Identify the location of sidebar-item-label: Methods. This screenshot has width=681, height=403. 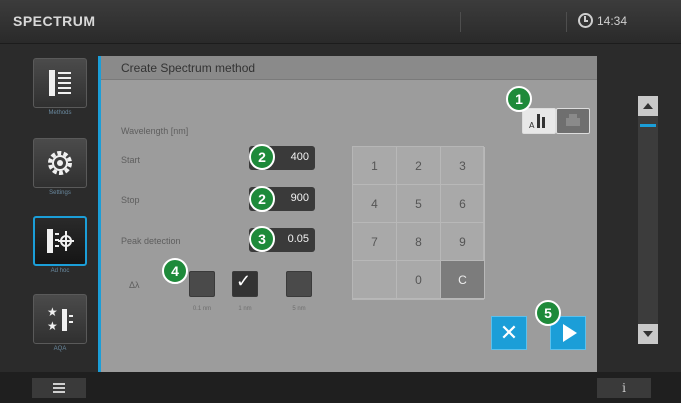
(60, 113).